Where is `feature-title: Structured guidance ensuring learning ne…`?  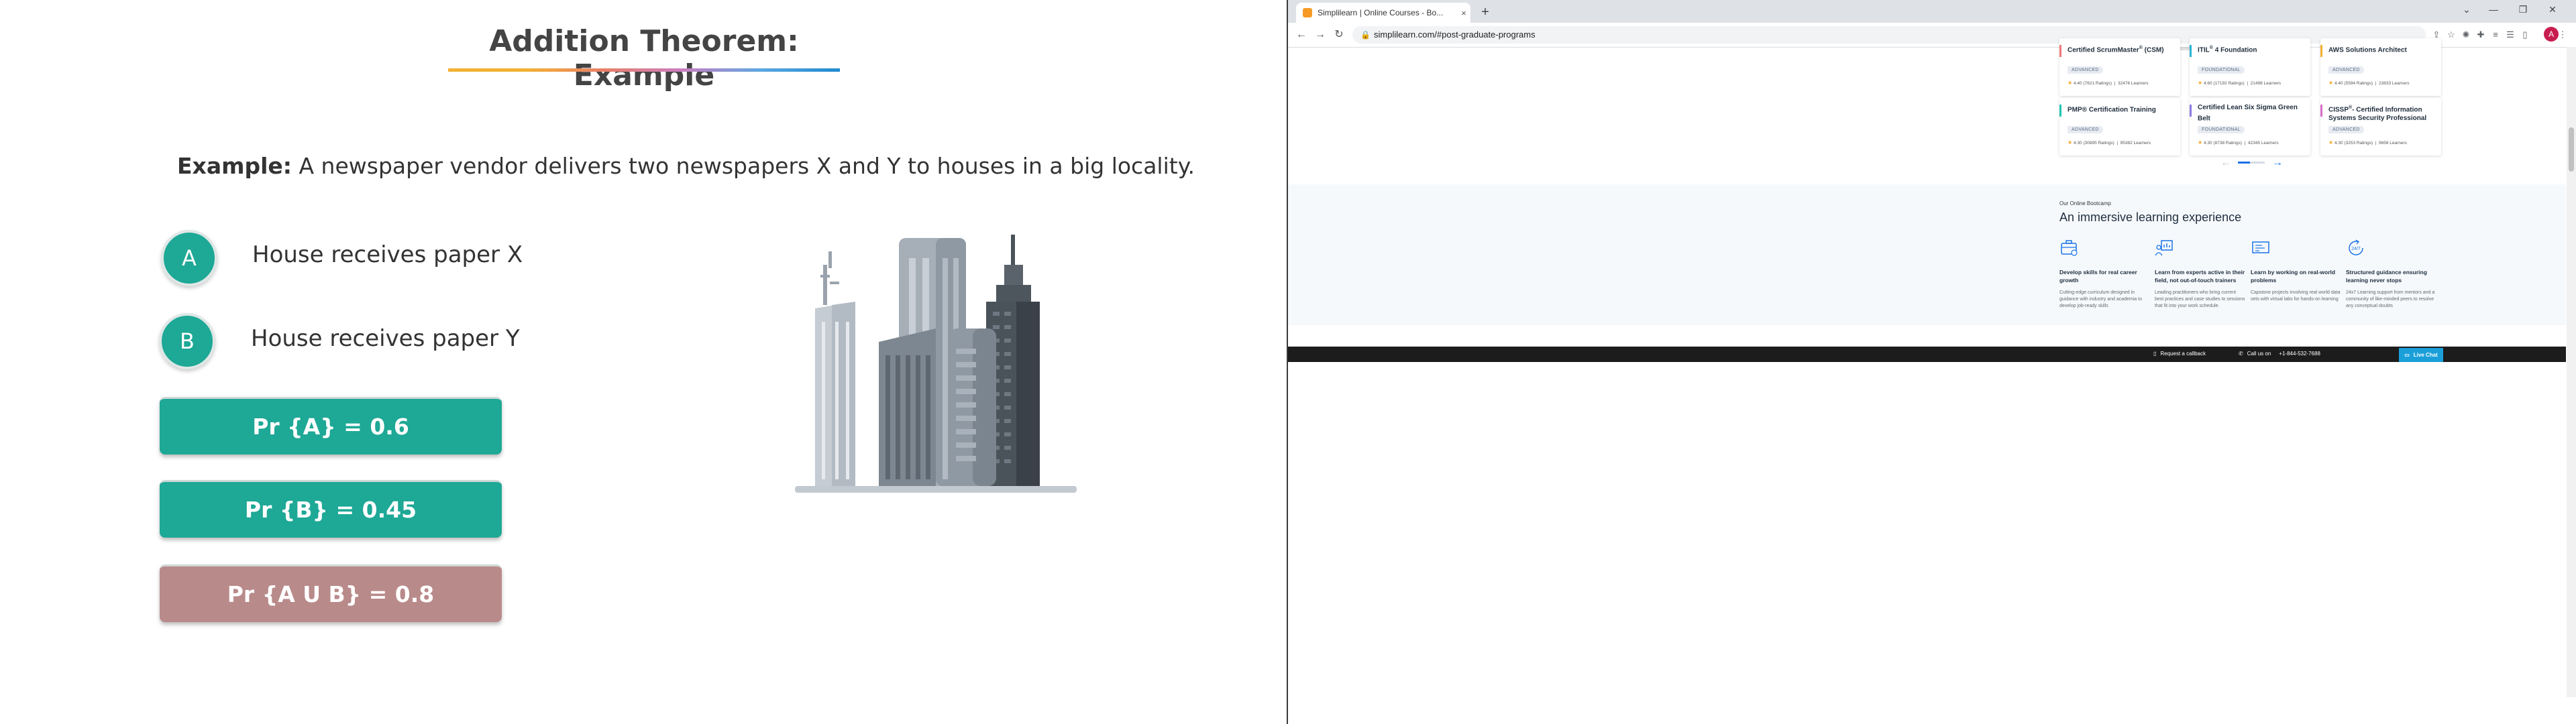 feature-title: Structured guidance ensuring learning ne… is located at coordinates (2386, 276).